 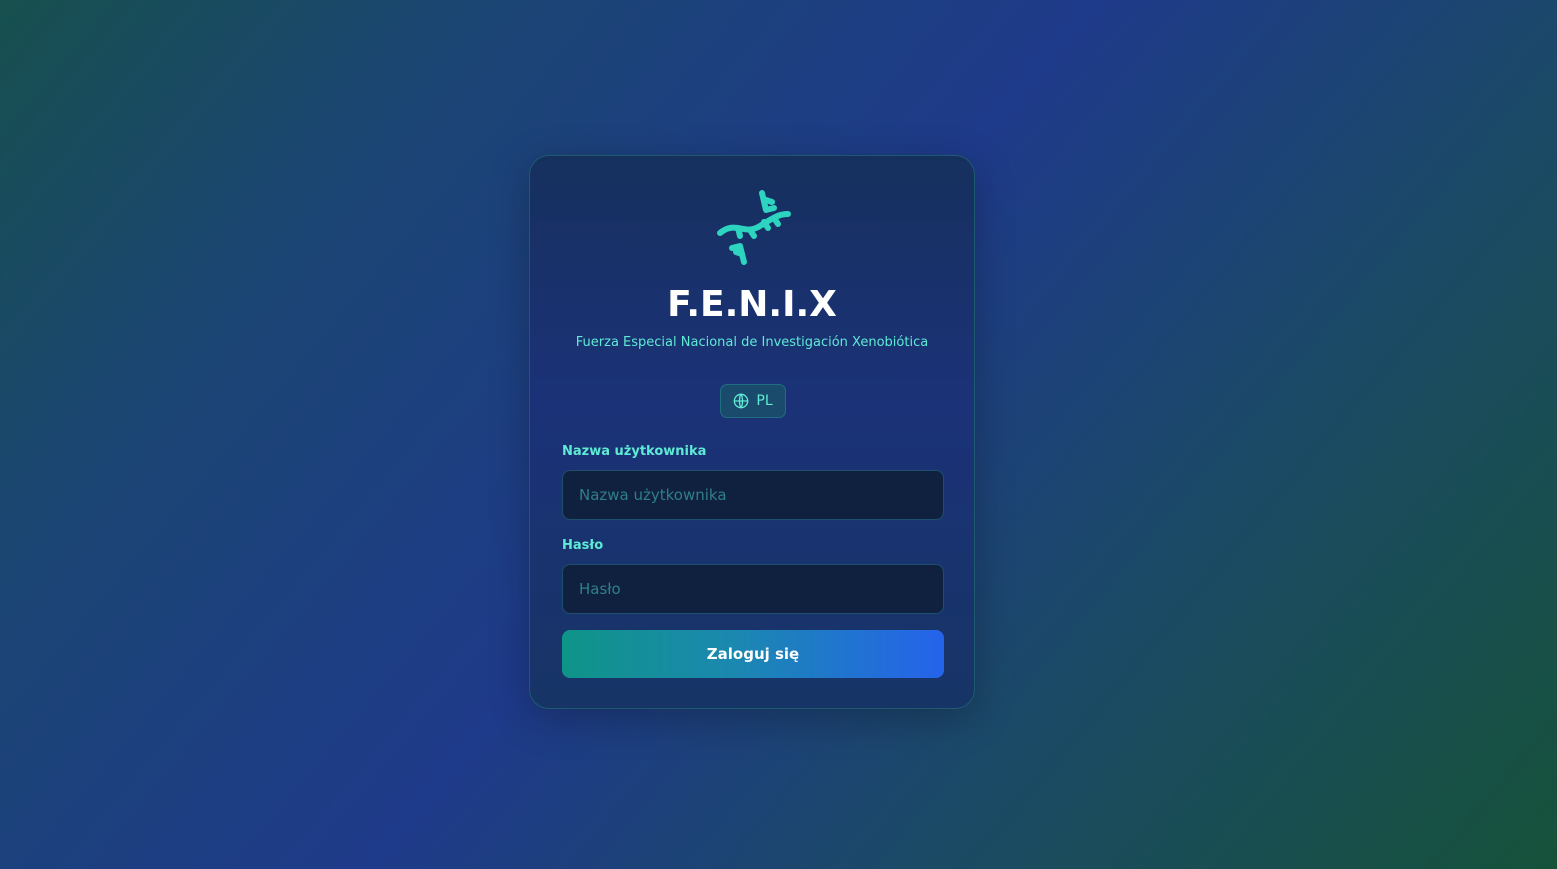 What do you see at coordinates (753, 495) in the screenshot?
I see `username-input` at bounding box center [753, 495].